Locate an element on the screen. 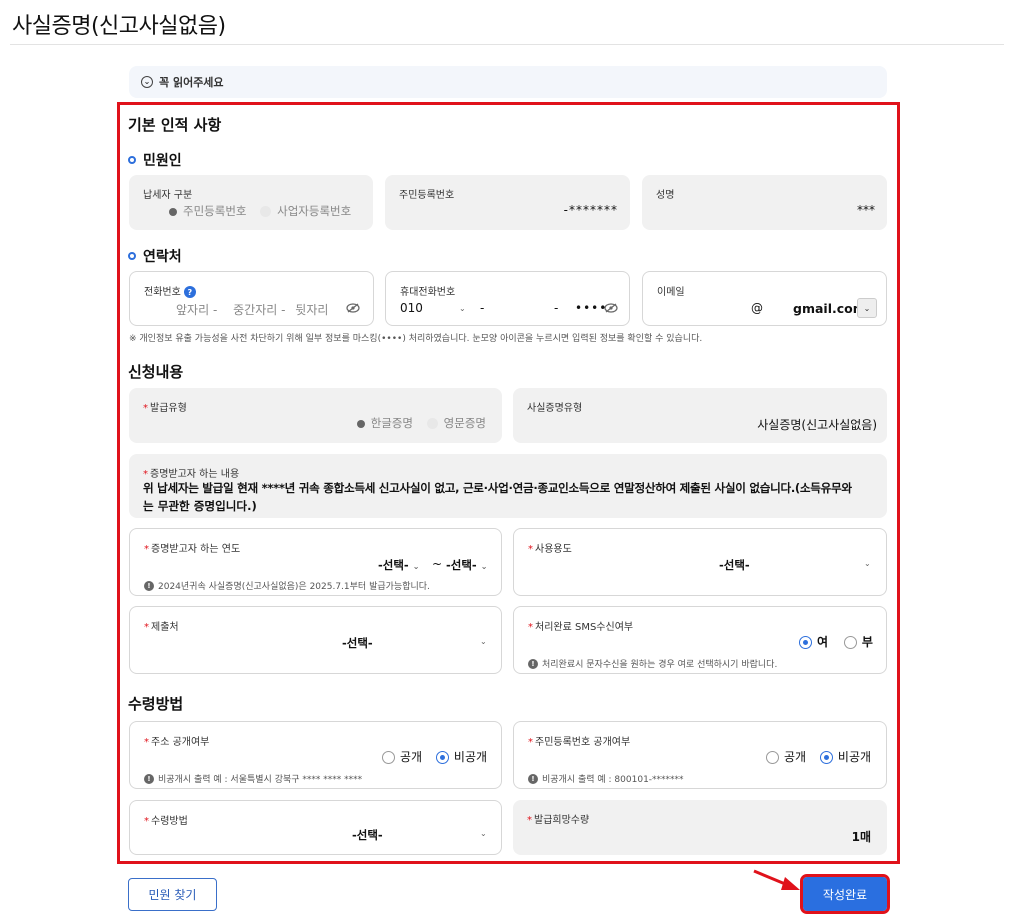 The width and height of the screenshot is (1024, 923). address-public-radio: 공개 is located at coordinates (402, 757).